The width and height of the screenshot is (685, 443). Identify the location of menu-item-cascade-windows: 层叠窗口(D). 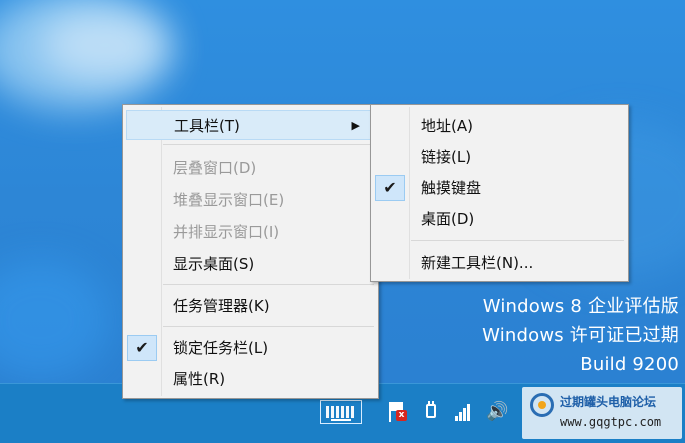
(250, 168).